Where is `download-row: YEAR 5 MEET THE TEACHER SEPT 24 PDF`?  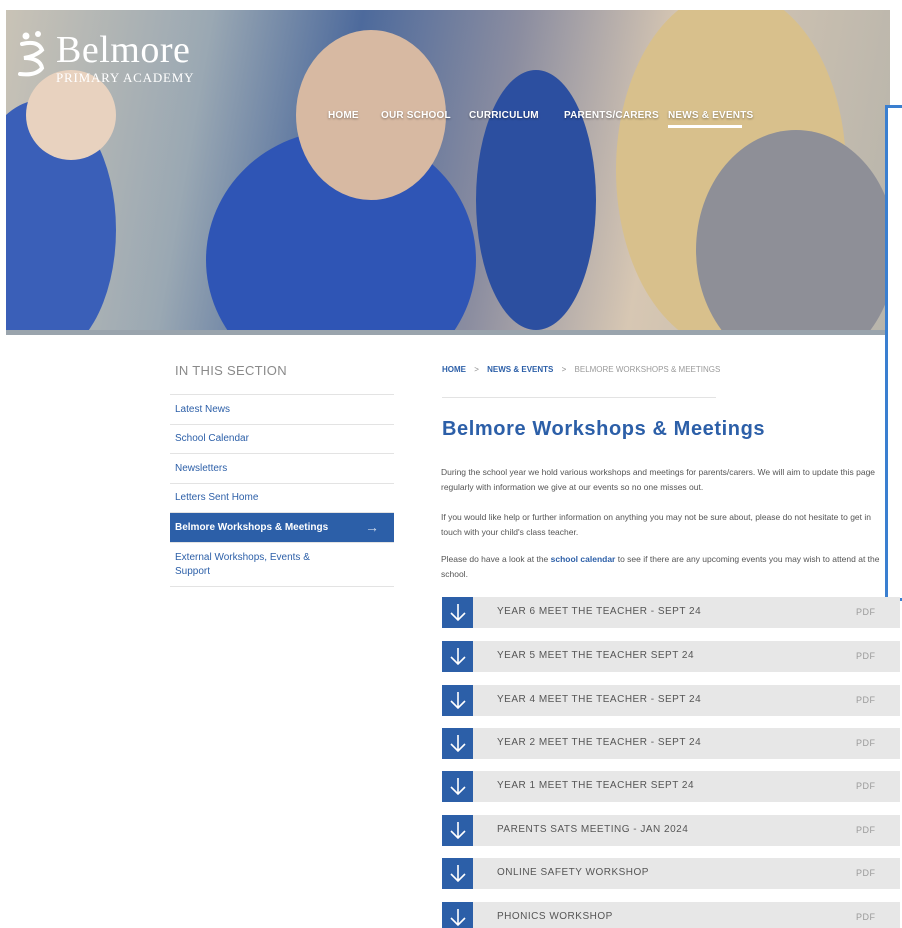 download-row: YEAR 5 MEET THE TEACHER SEPT 24 PDF is located at coordinates (671, 656).